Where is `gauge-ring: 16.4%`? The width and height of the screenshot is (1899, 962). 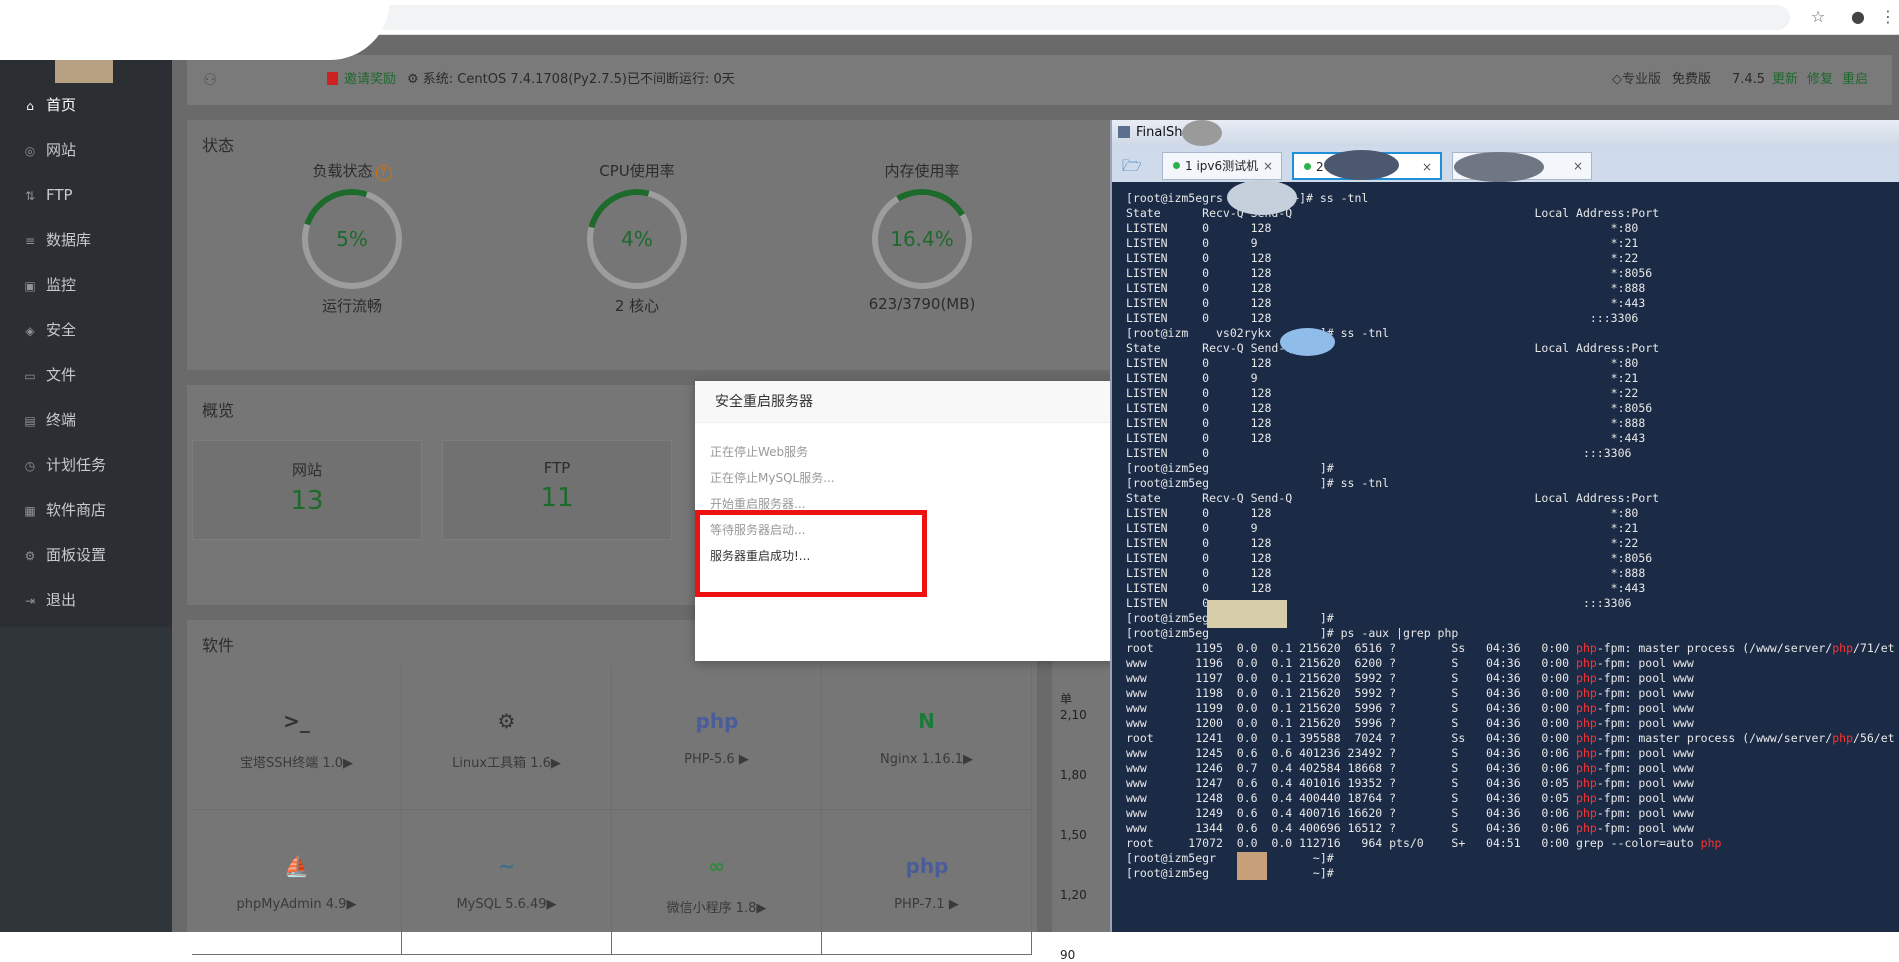 gauge-ring: 16.4% is located at coordinates (922, 239).